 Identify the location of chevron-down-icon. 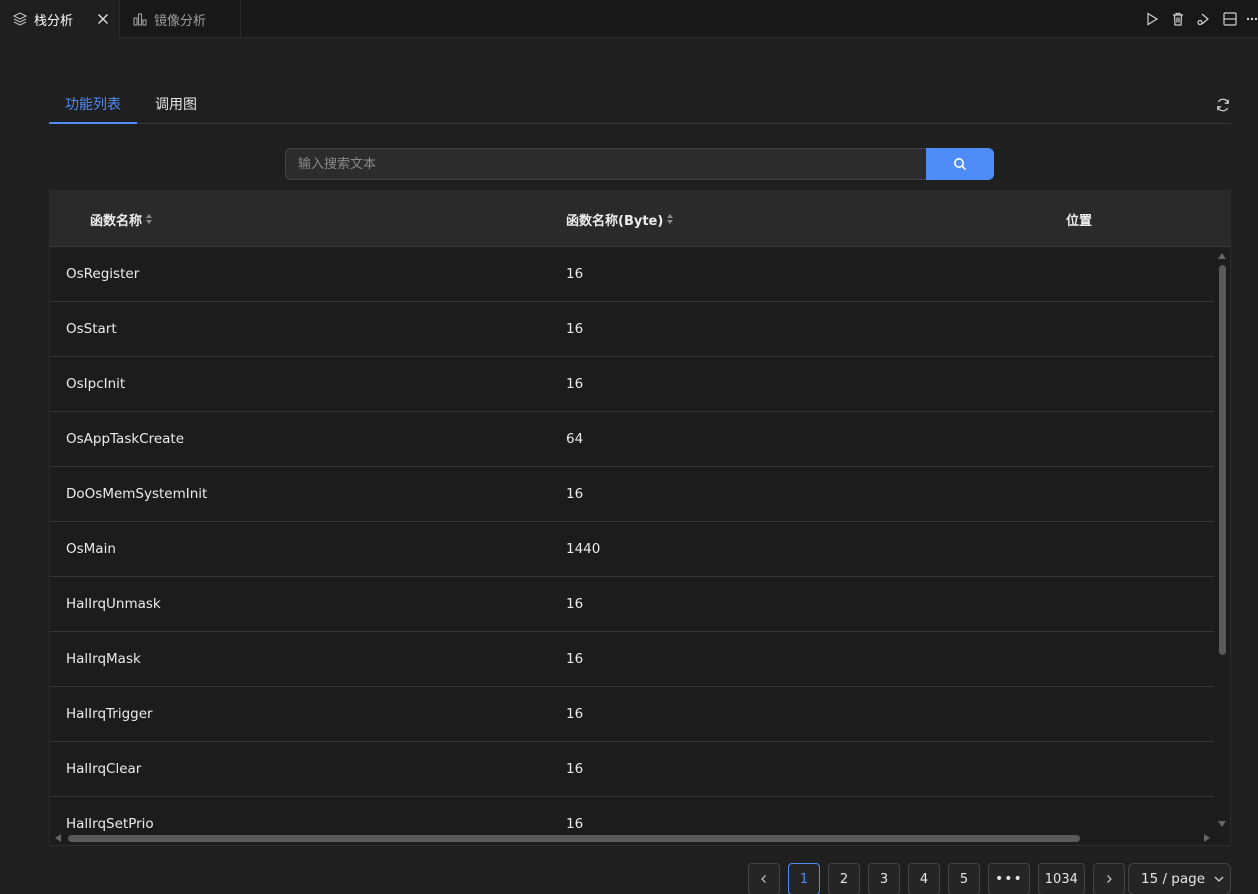
(1219, 879).